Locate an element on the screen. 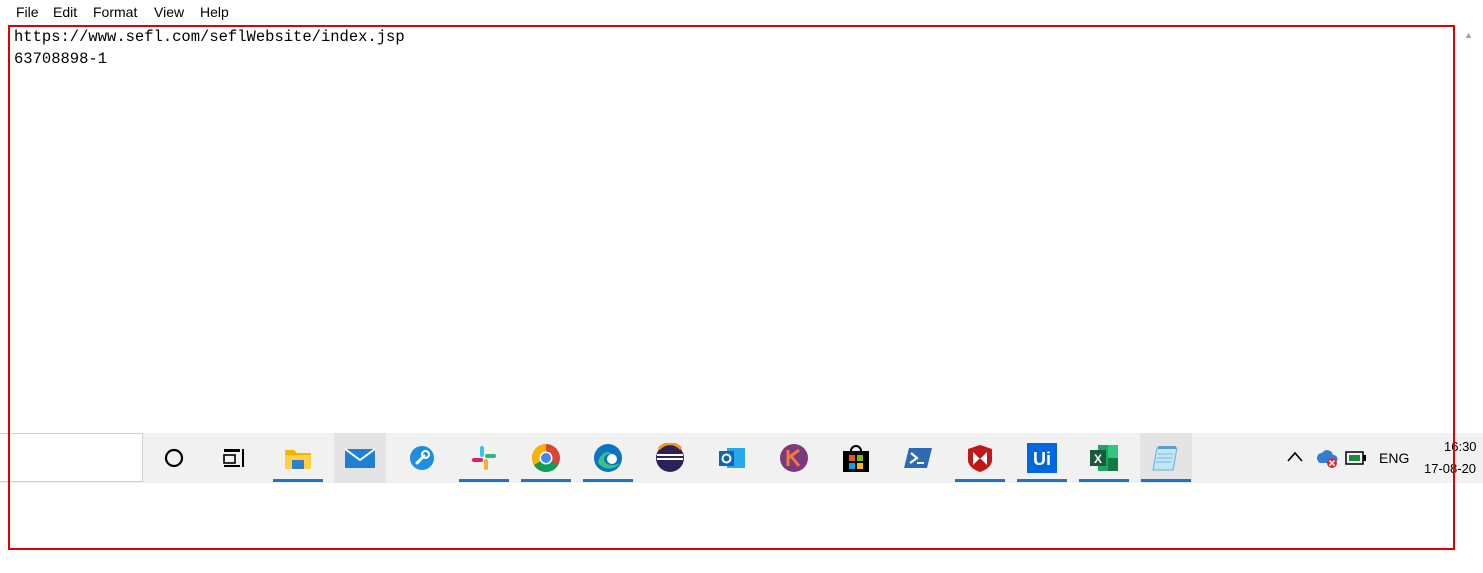  taskbar-mcafee is located at coordinates (980, 458).